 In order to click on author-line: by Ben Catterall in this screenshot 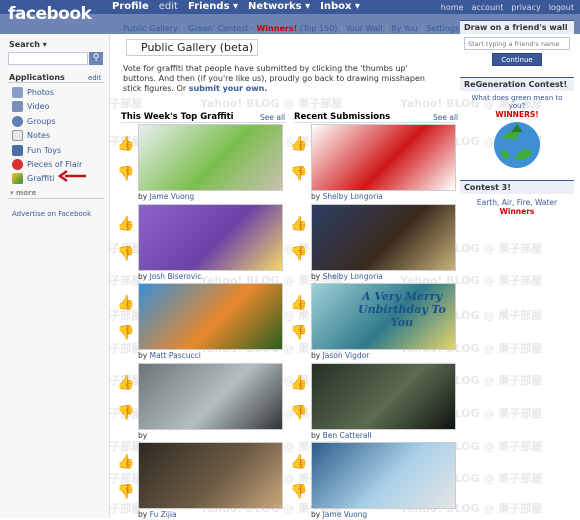, I will do `click(341, 435)`.